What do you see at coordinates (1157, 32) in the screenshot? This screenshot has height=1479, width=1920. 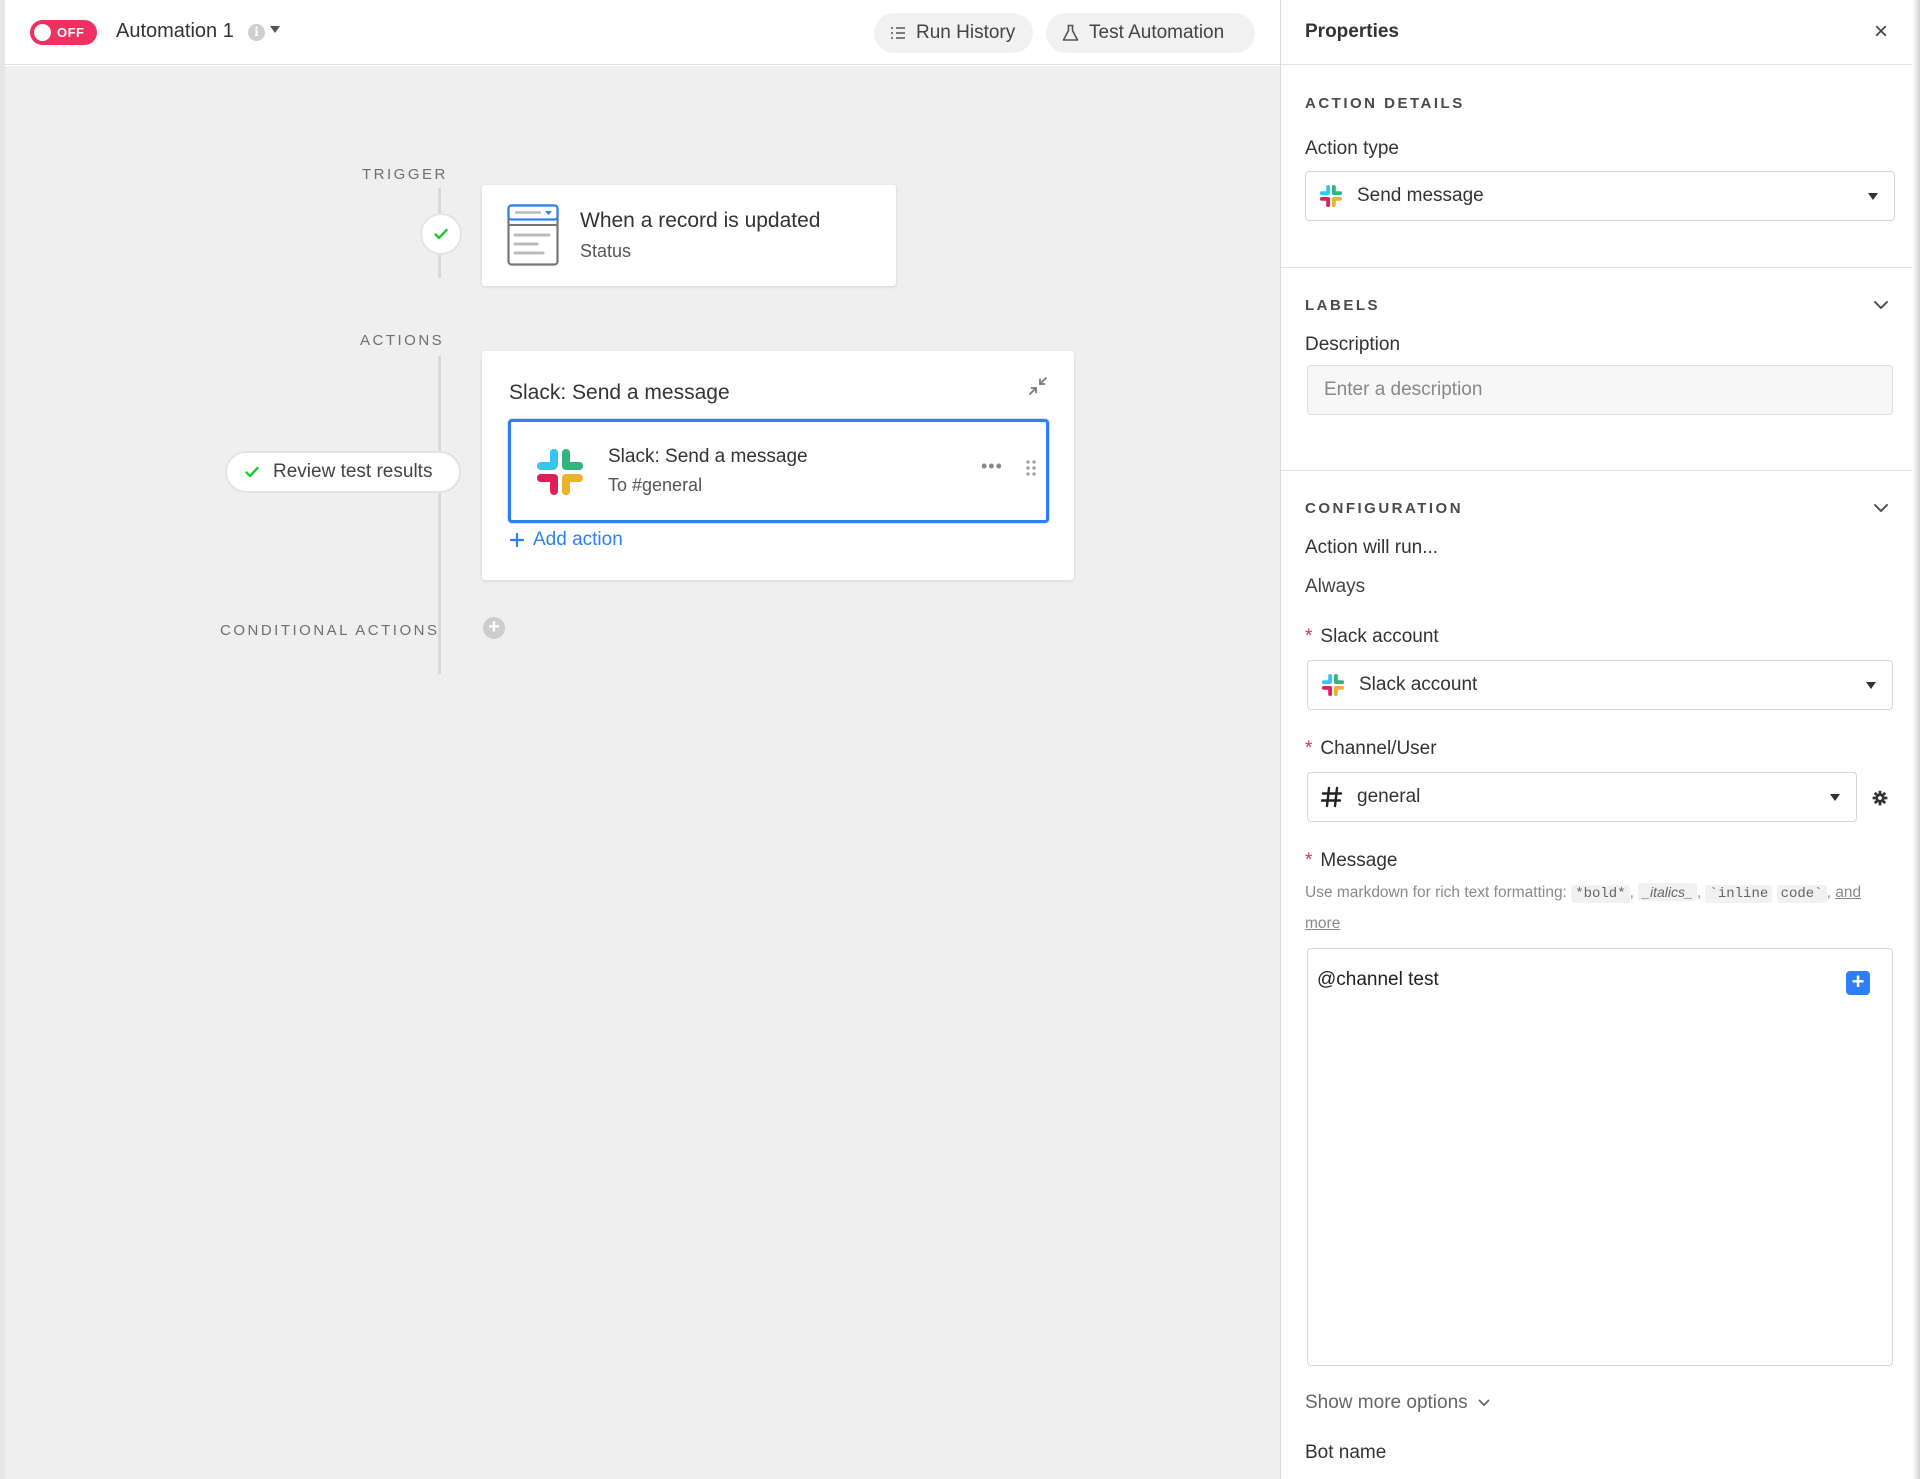 I see `test-automation-label: Test Automation` at bounding box center [1157, 32].